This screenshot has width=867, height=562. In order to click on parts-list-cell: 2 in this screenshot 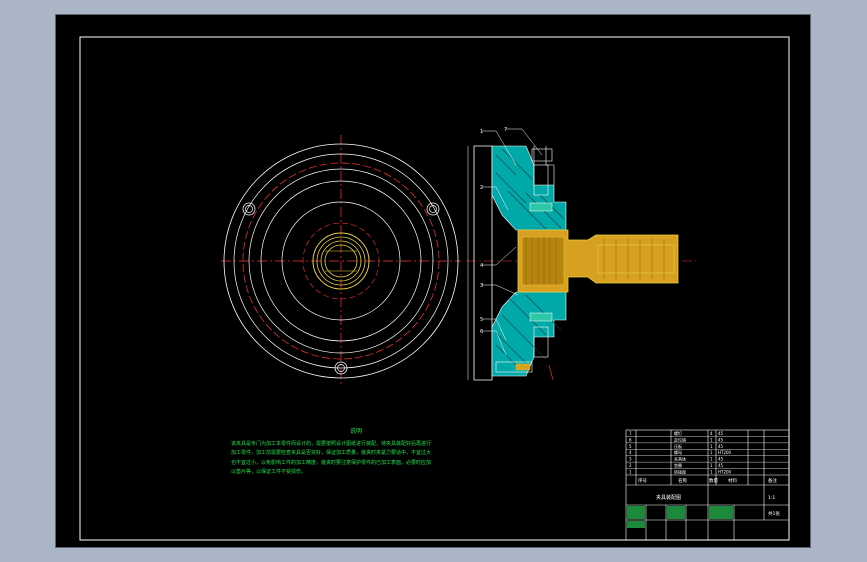, I will do `click(630, 465)`.